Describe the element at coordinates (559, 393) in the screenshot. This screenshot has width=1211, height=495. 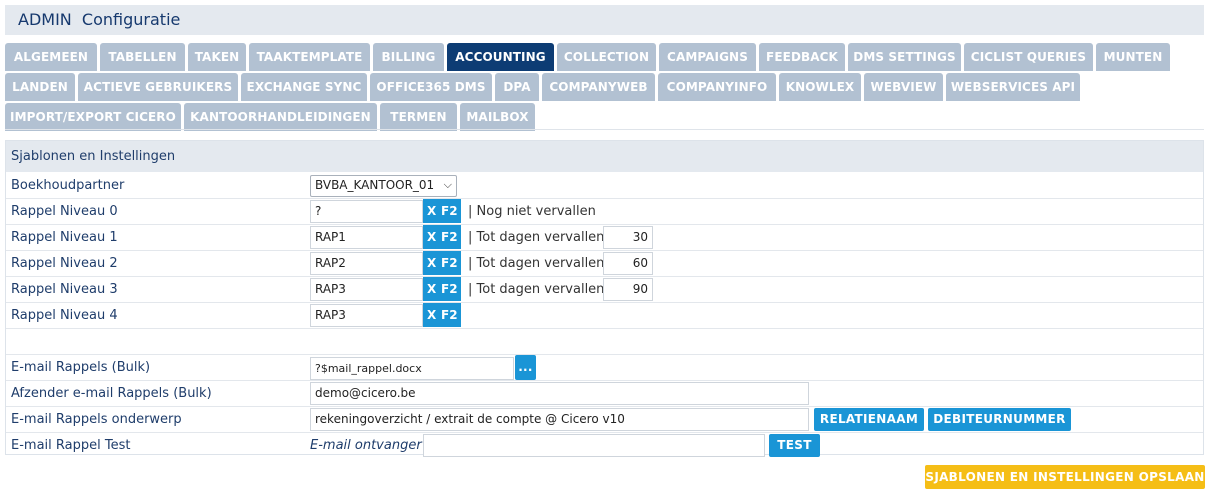
I see `afzender-input: demo@cicero.be` at that location.